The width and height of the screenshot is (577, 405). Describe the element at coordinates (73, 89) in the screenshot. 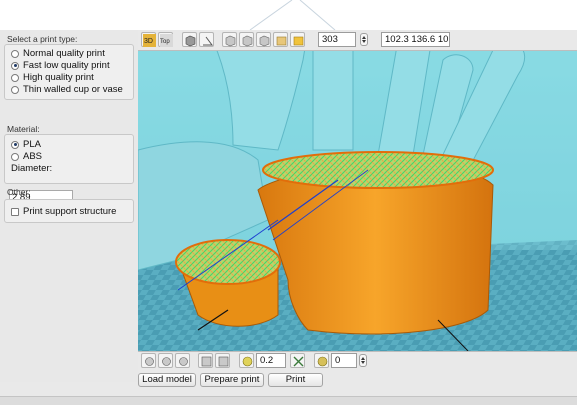

I see `option-label: Thin walled cup or vase` at that location.